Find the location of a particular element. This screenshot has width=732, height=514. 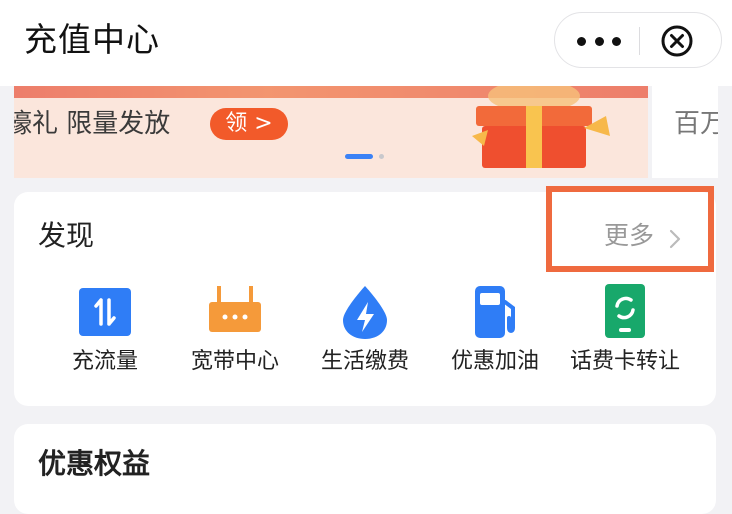

service-utility-payment: 生活缴费 is located at coordinates (365, 334).